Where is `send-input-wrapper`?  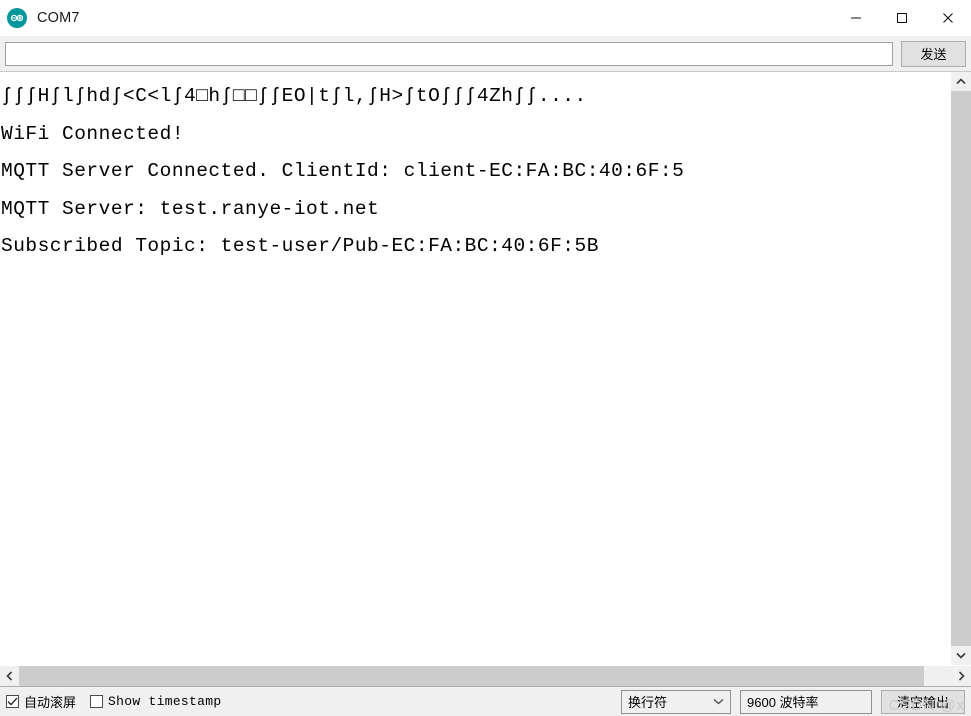 send-input-wrapper is located at coordinates (449, 53).